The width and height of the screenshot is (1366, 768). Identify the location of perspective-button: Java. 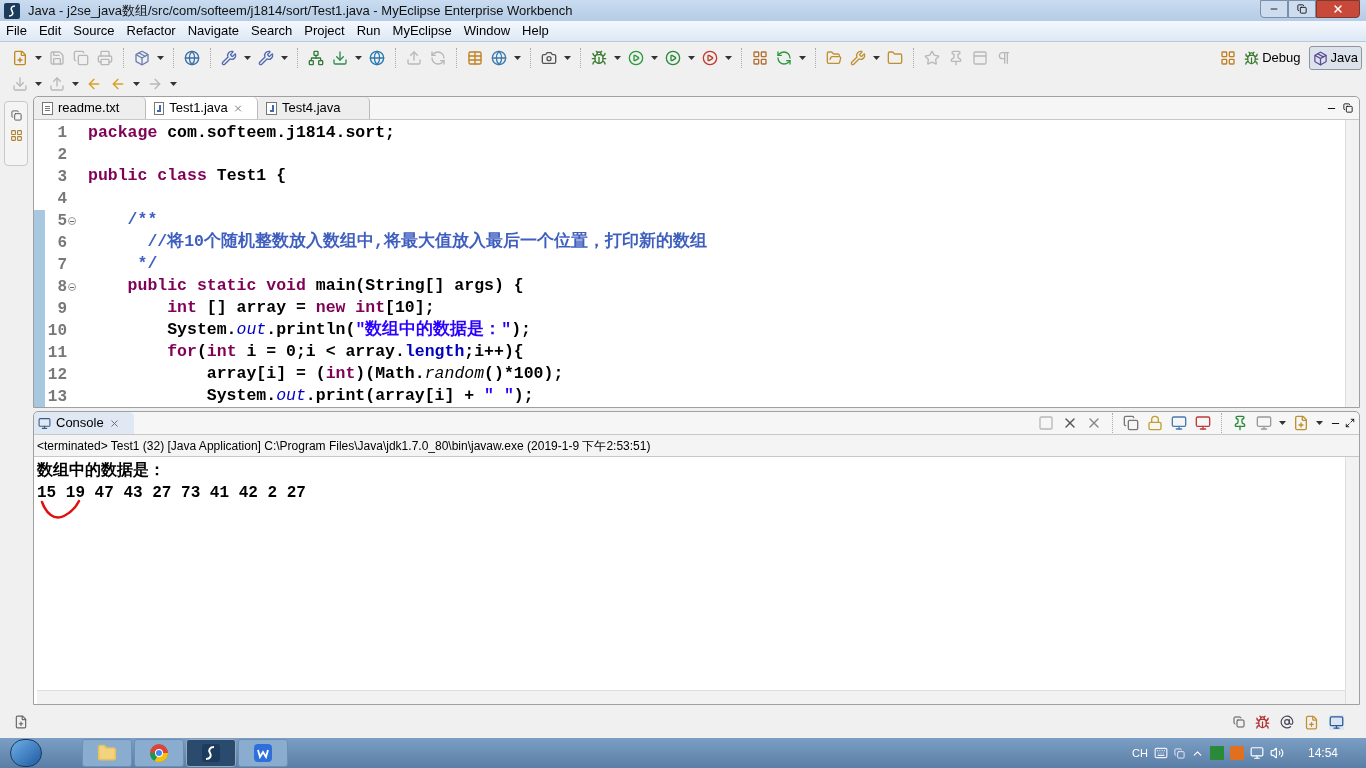
(1335, 58).